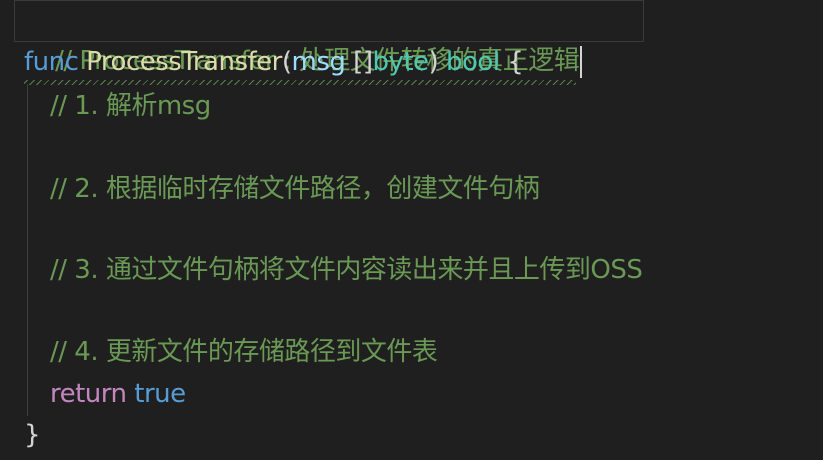 Image resolution: width=823 pixels, height=460 pixels. Describe the element at coordinates (303, 39) in the screenshot. I see `code-line-1: // ProcessTransfer : 处理文件转移的真正逻辑` at that location.